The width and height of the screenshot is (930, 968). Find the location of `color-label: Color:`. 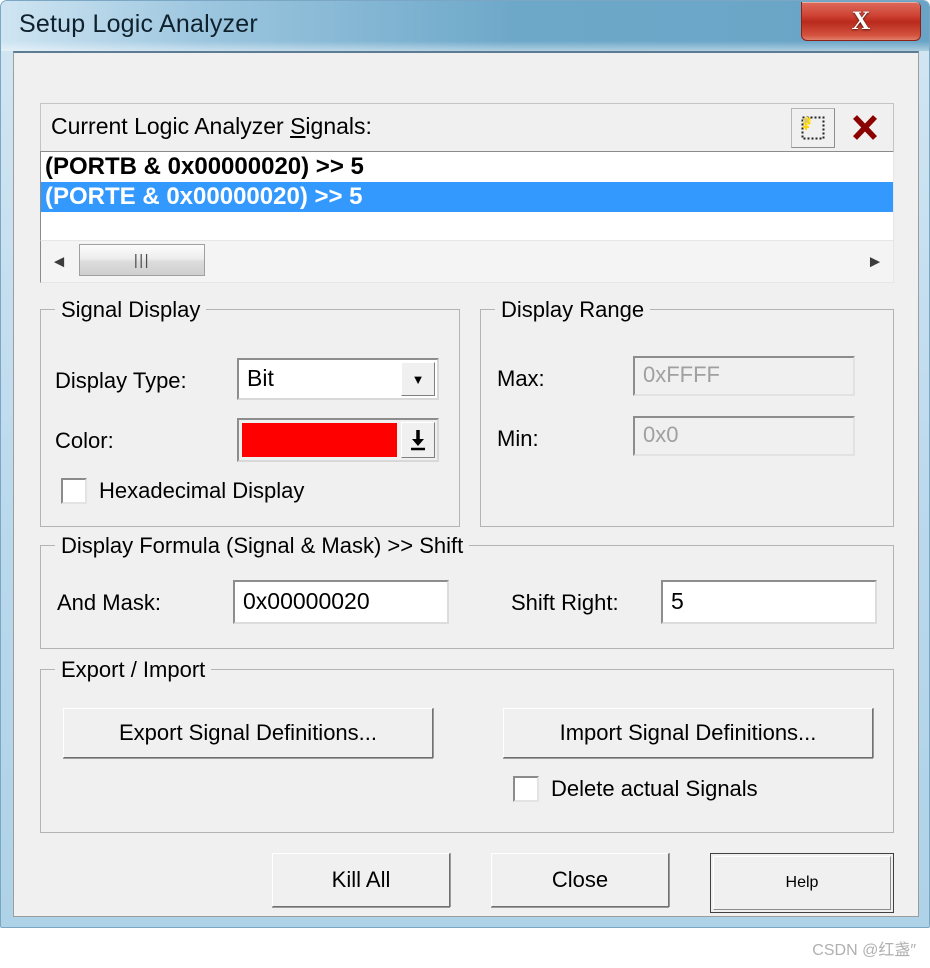

color-label: Color: is located at coordinates (84, 440).